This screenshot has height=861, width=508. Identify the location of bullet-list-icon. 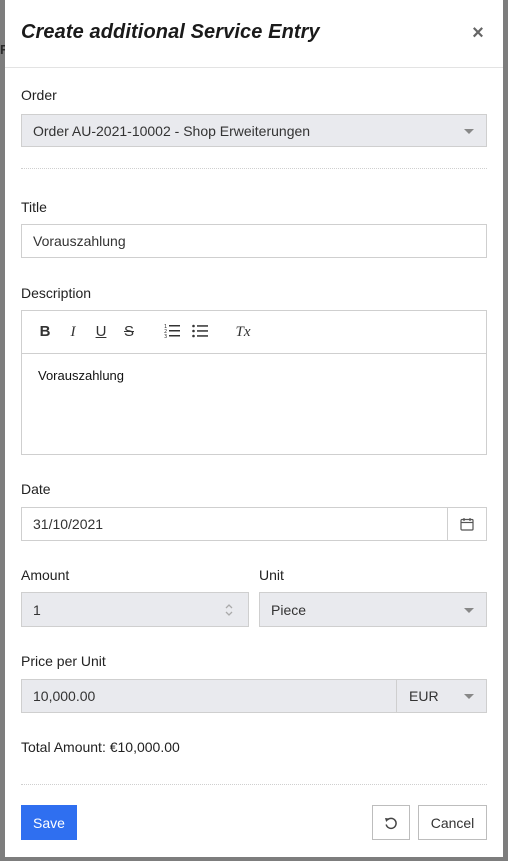
(200, 331).